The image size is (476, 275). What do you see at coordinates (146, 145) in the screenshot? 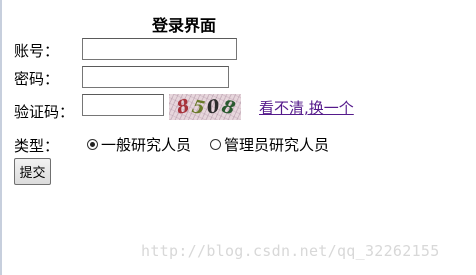
I see `radio-label-general: 一般研究人员` at bounding box center [146, 145].